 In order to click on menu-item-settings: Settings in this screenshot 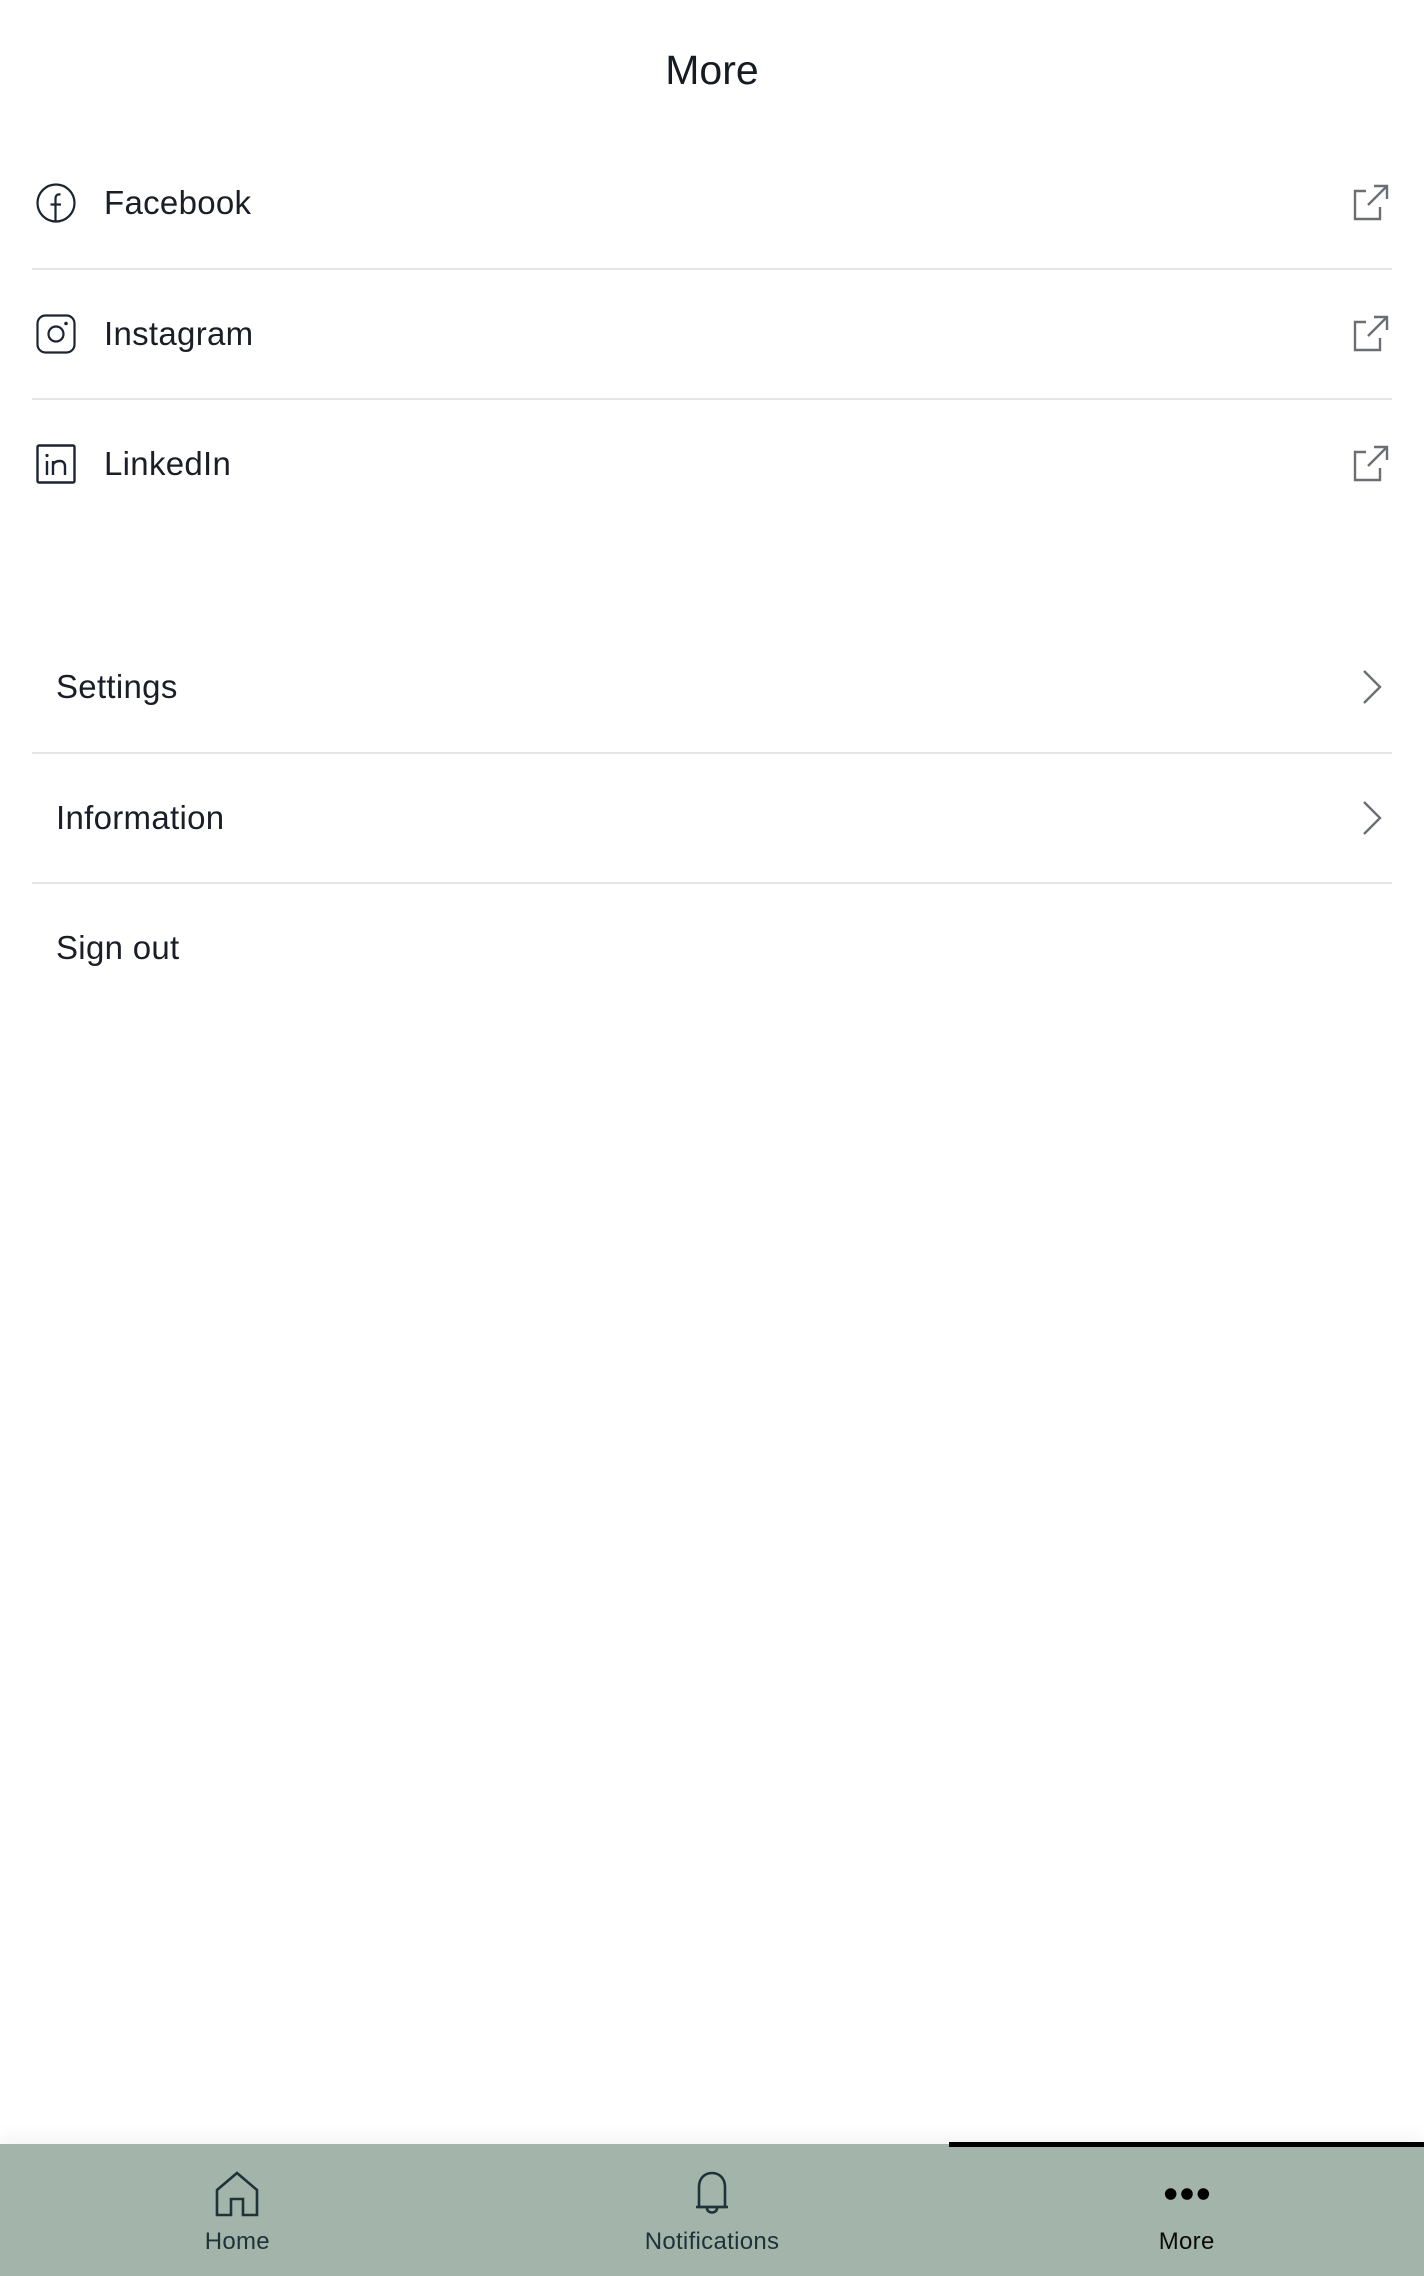, I will do `click(712, 687)`.